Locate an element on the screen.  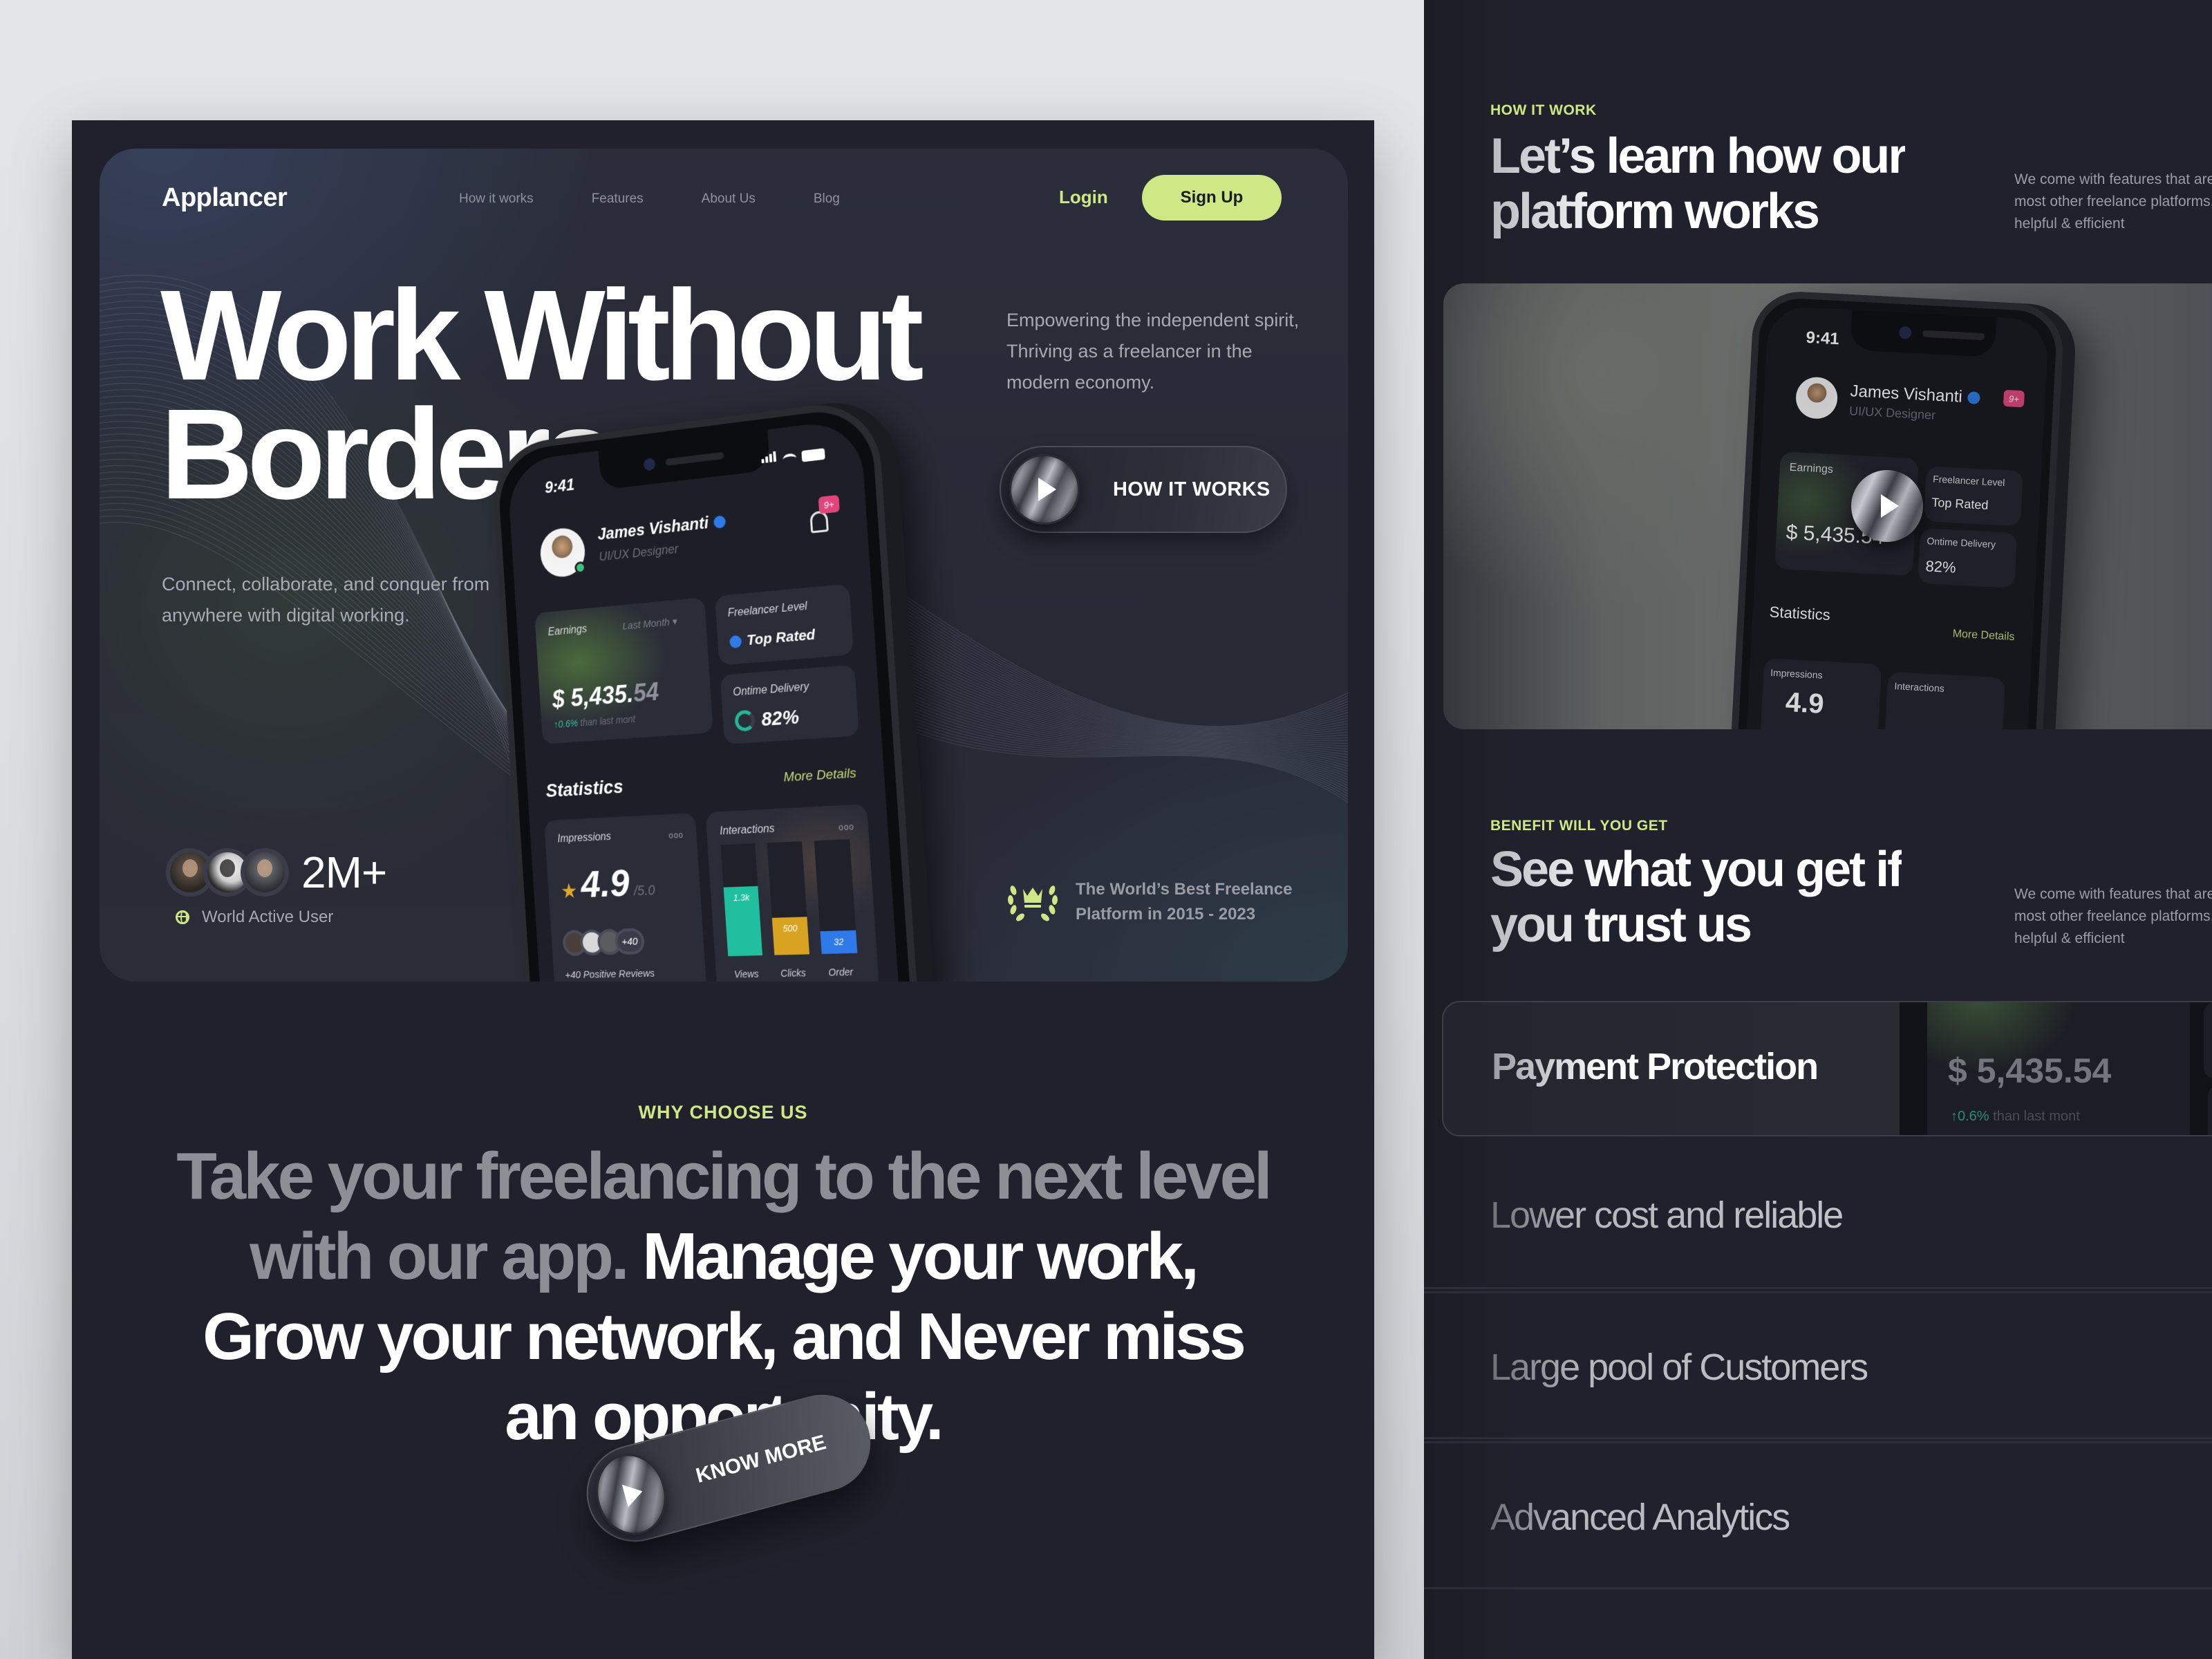
bar-track-clicks: 500 is located at coordinates (789, 898).